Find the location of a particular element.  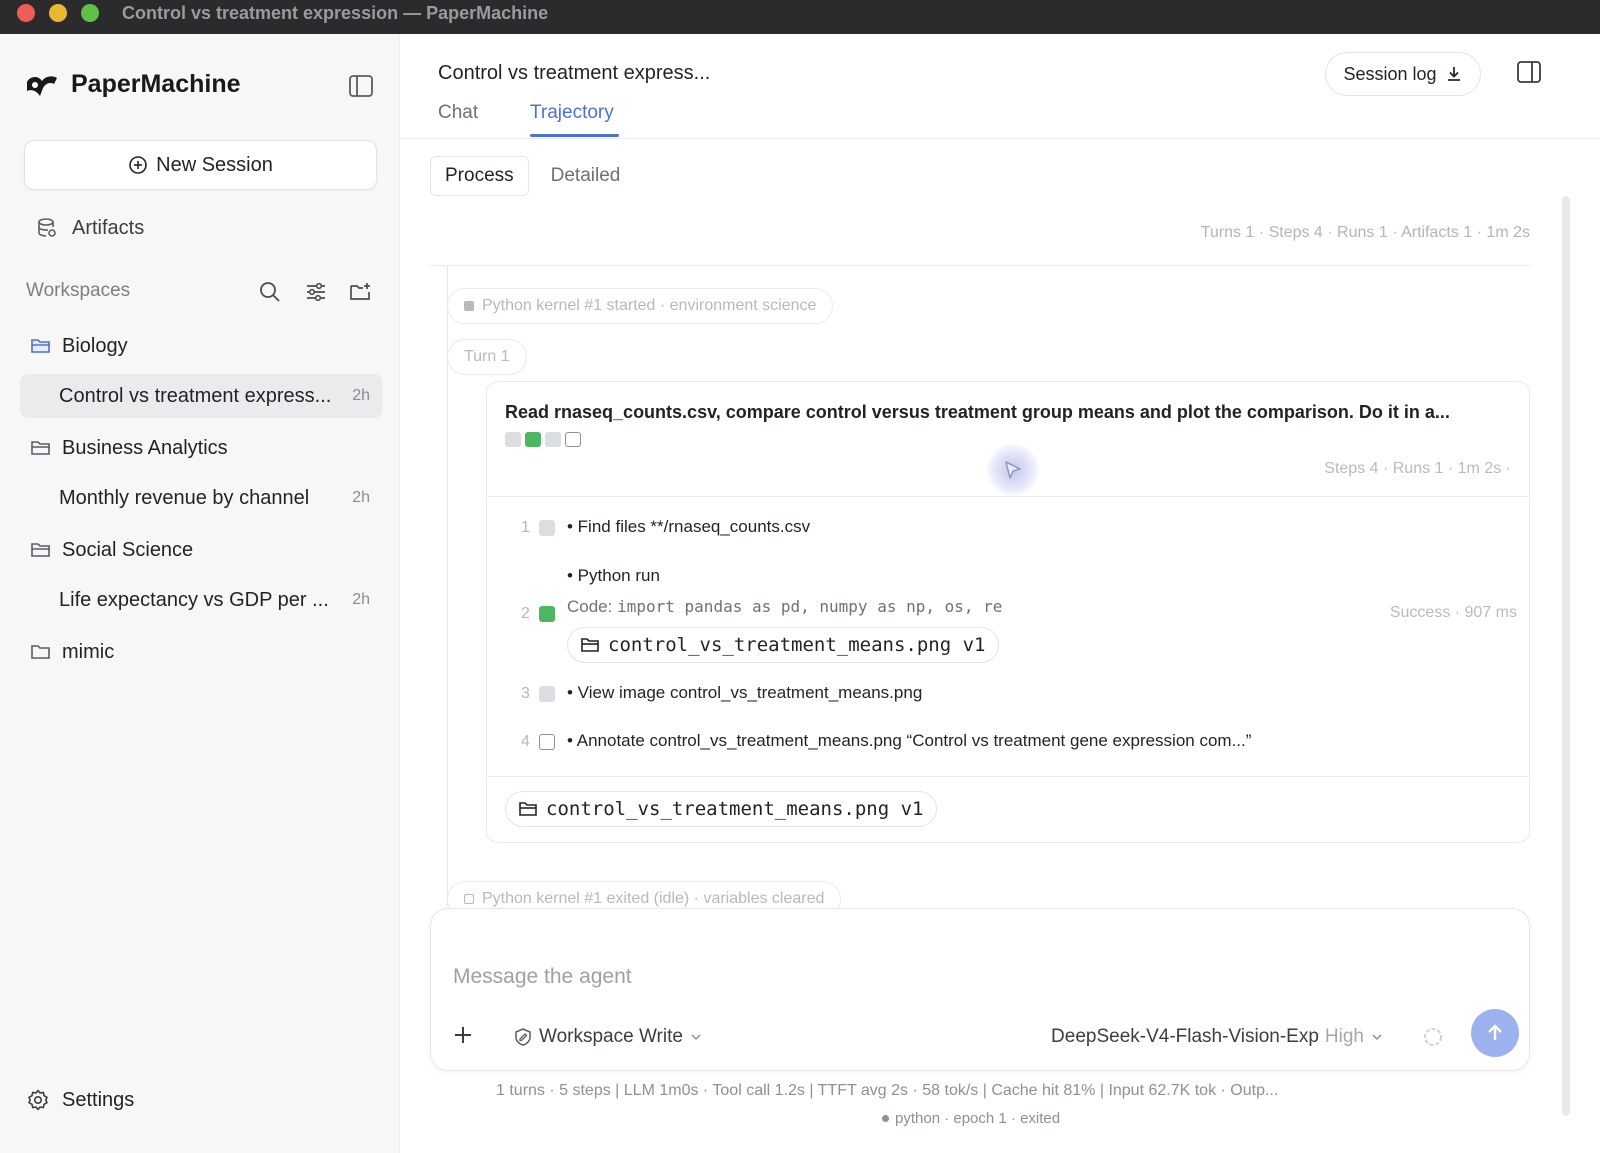

tab-trajectory: Trajectory is located at coordinates (572, 113).